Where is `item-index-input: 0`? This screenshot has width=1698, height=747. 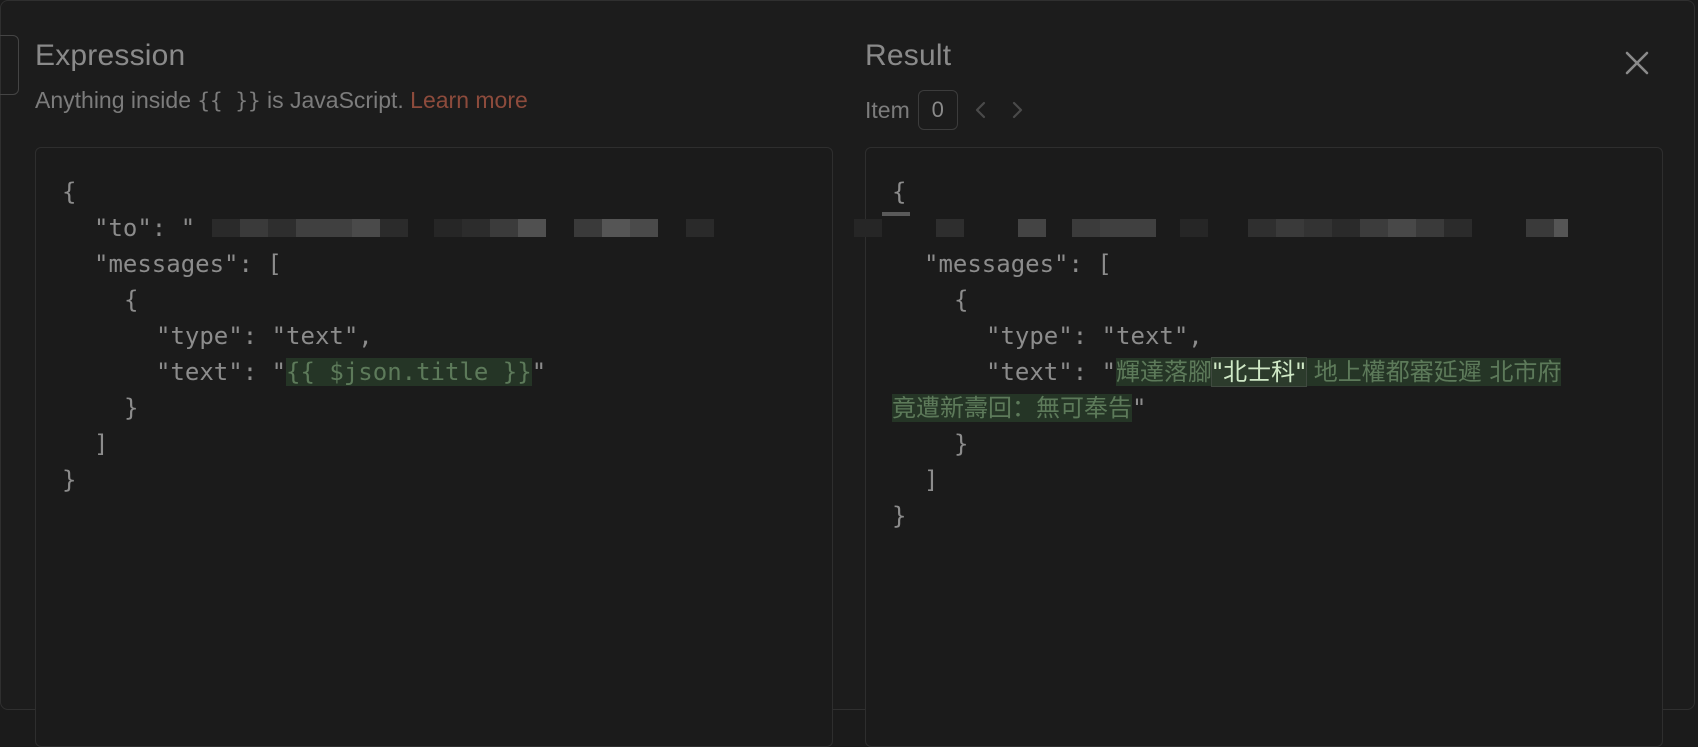 item-index-input: 0 is located at coordinates (937, 110).